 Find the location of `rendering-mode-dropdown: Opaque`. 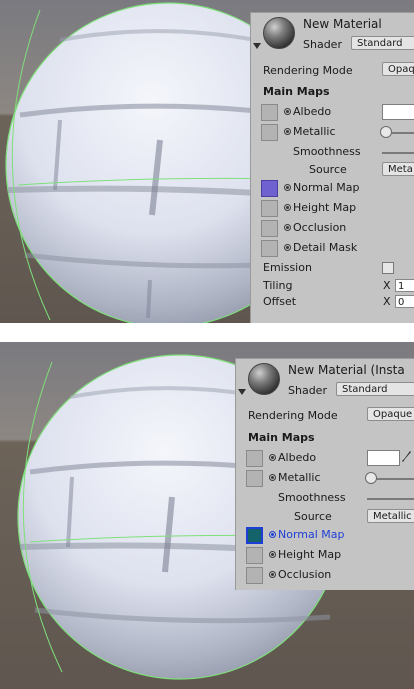

rendering-mode-dropdown: Opaque is located at coordinates (390, 414).